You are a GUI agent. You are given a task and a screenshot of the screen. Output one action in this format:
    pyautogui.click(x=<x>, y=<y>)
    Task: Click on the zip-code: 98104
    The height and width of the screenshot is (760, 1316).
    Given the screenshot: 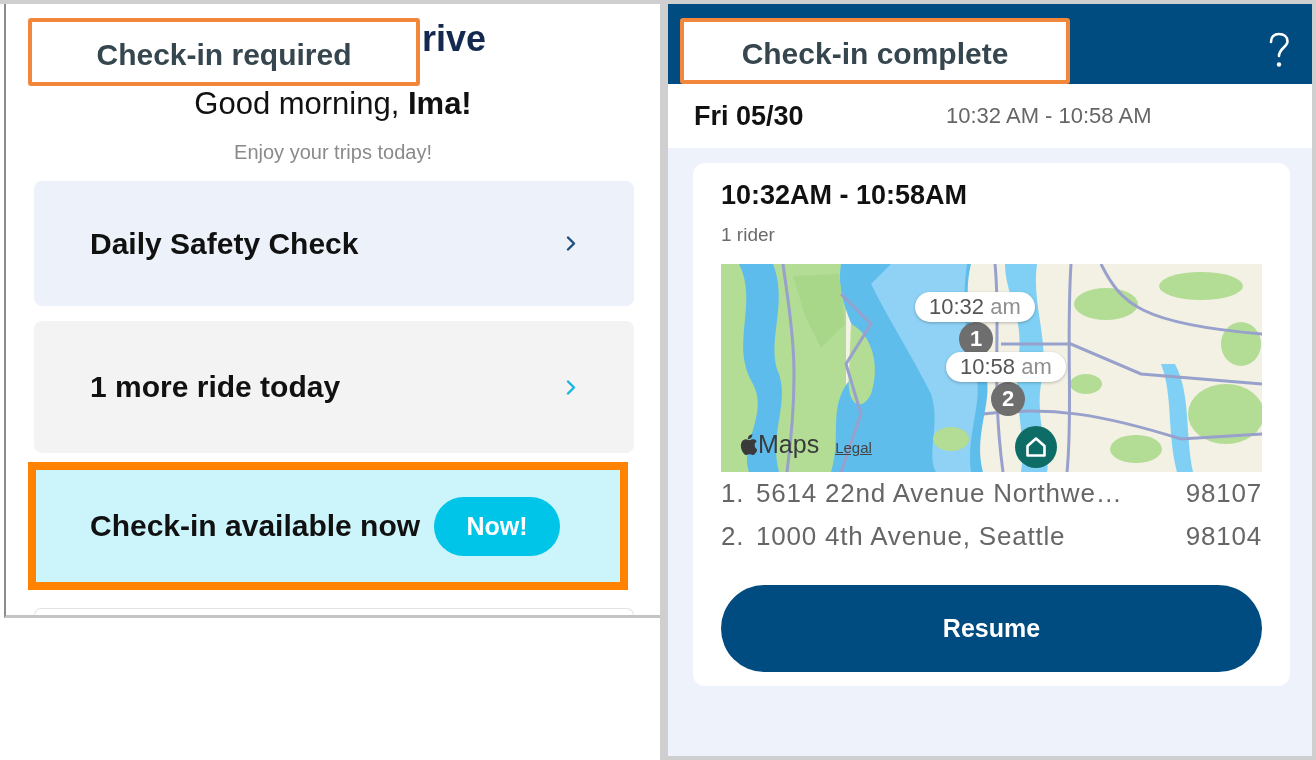 What is the action you would take?
    pyautogui.click(x=1223, y=536)
    